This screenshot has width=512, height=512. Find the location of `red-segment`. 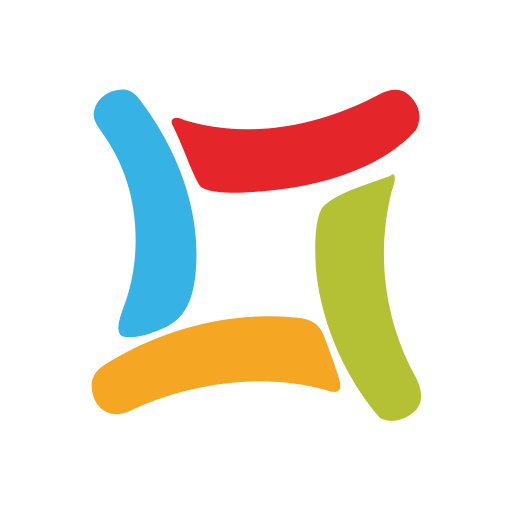

red-segment is located at coordinates (295, 141).